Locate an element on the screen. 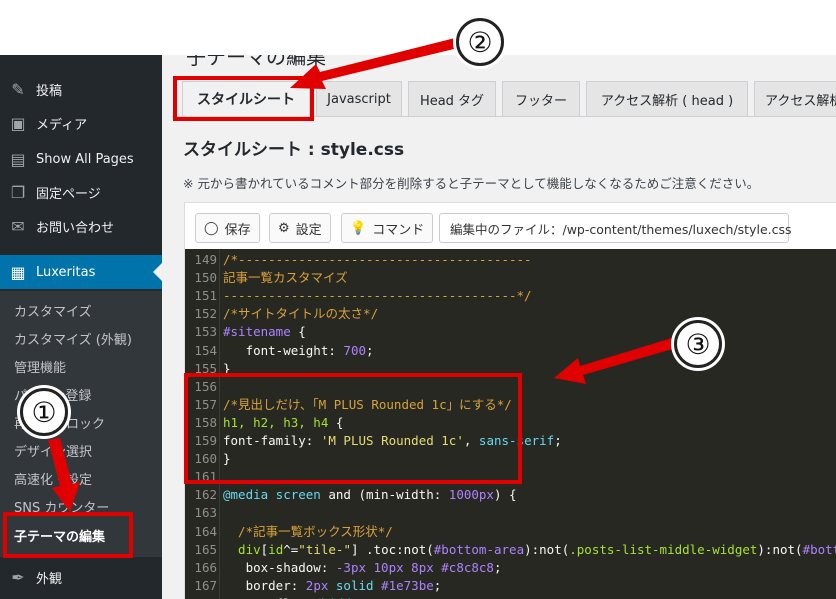 The height and width of the screenshot is (599, 836). arrow-to-code is located at coordinates (615, 361).